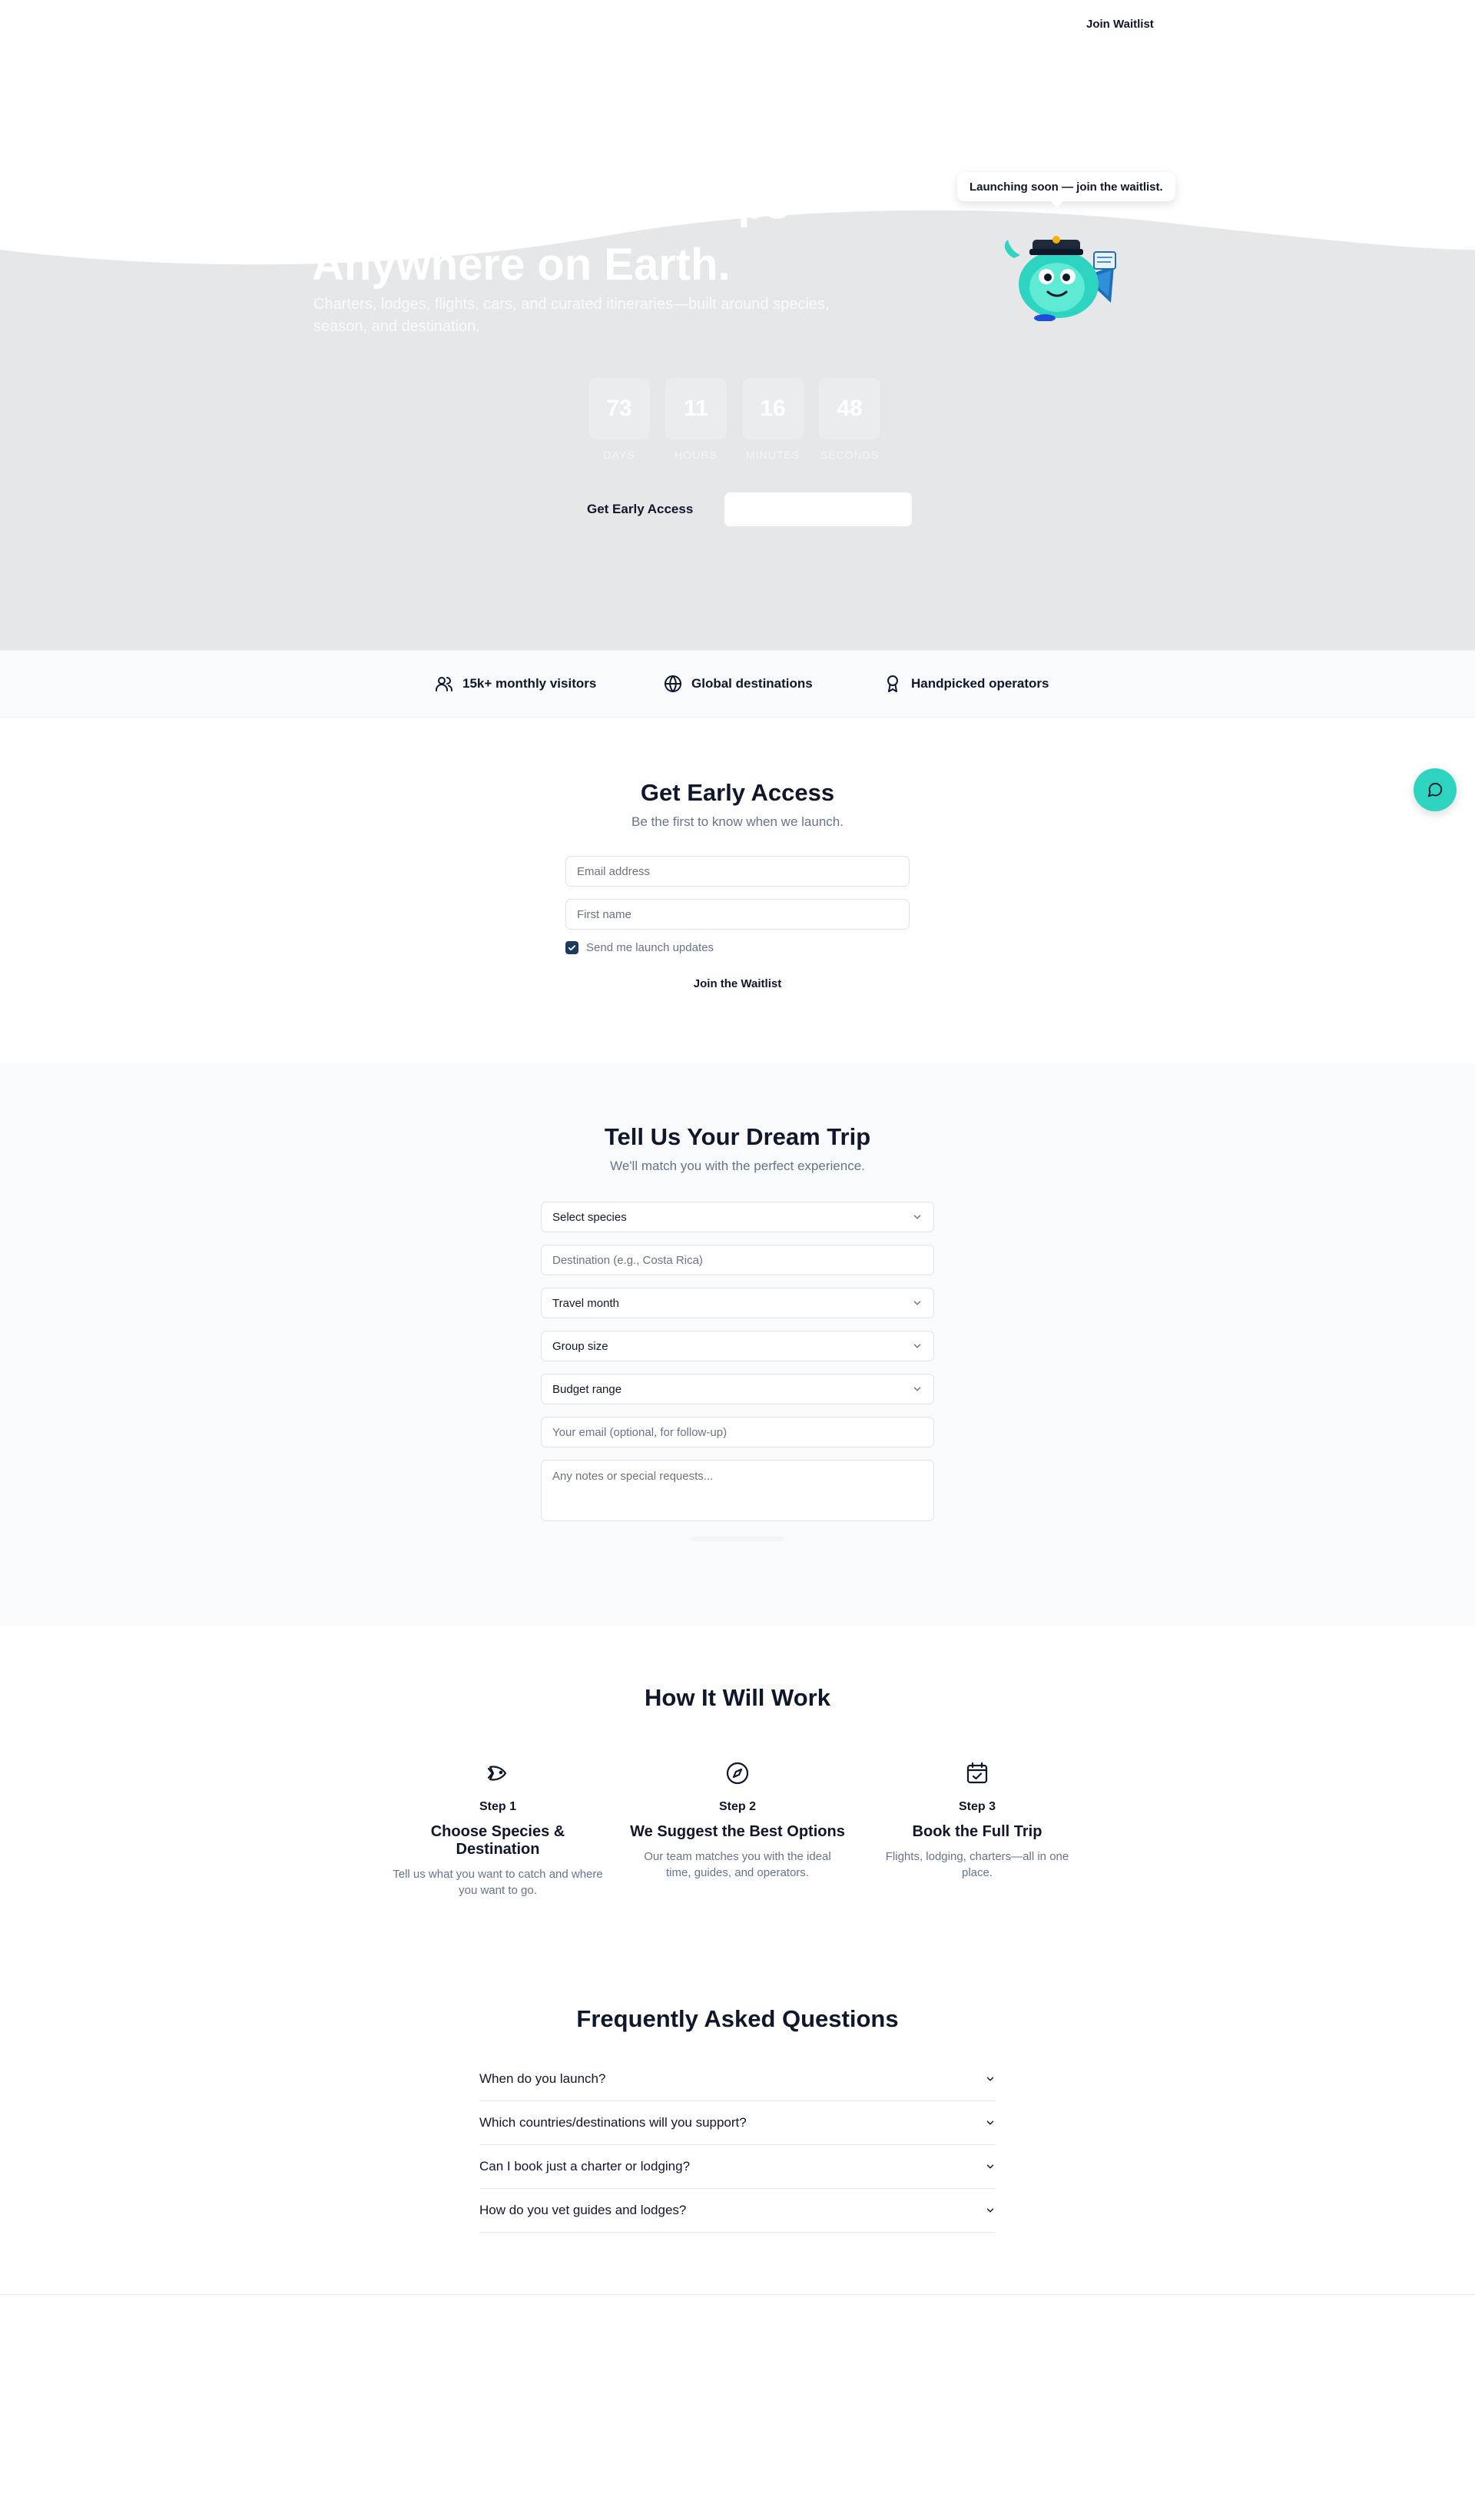  What do you see at coordinates (737, 1832) in the screenshot?
I see `step-title: We Suggest the Best Options` at bounding box center [737, 1832].